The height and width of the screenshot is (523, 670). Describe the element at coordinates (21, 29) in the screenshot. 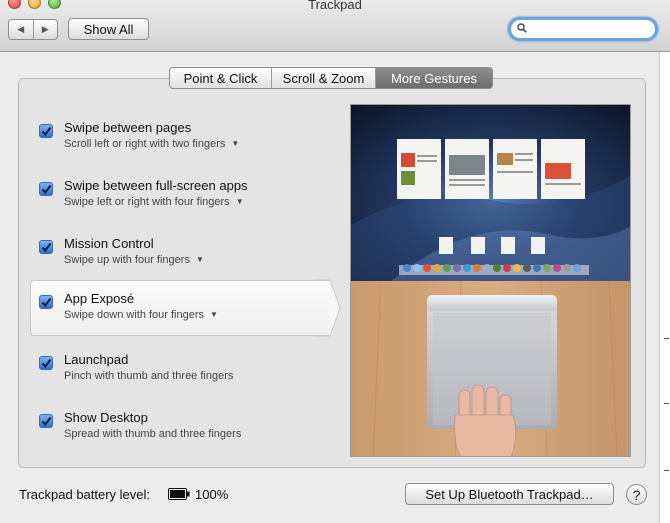

I see `back-button: ◀` at that location.